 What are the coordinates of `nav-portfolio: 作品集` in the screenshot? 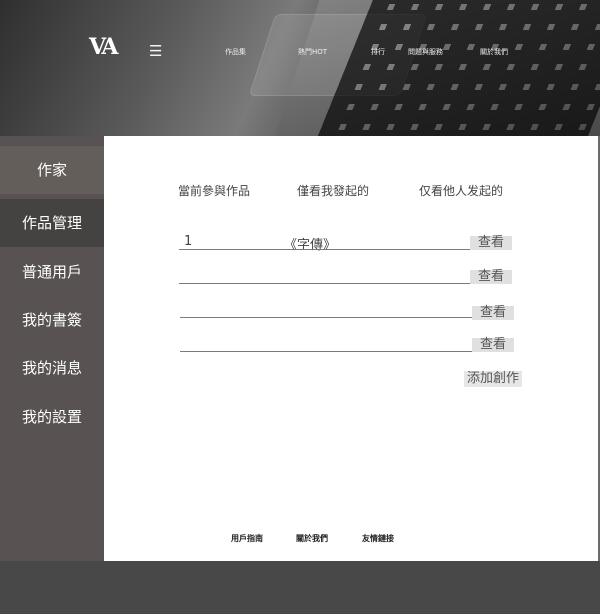 It's located at (235, 52).